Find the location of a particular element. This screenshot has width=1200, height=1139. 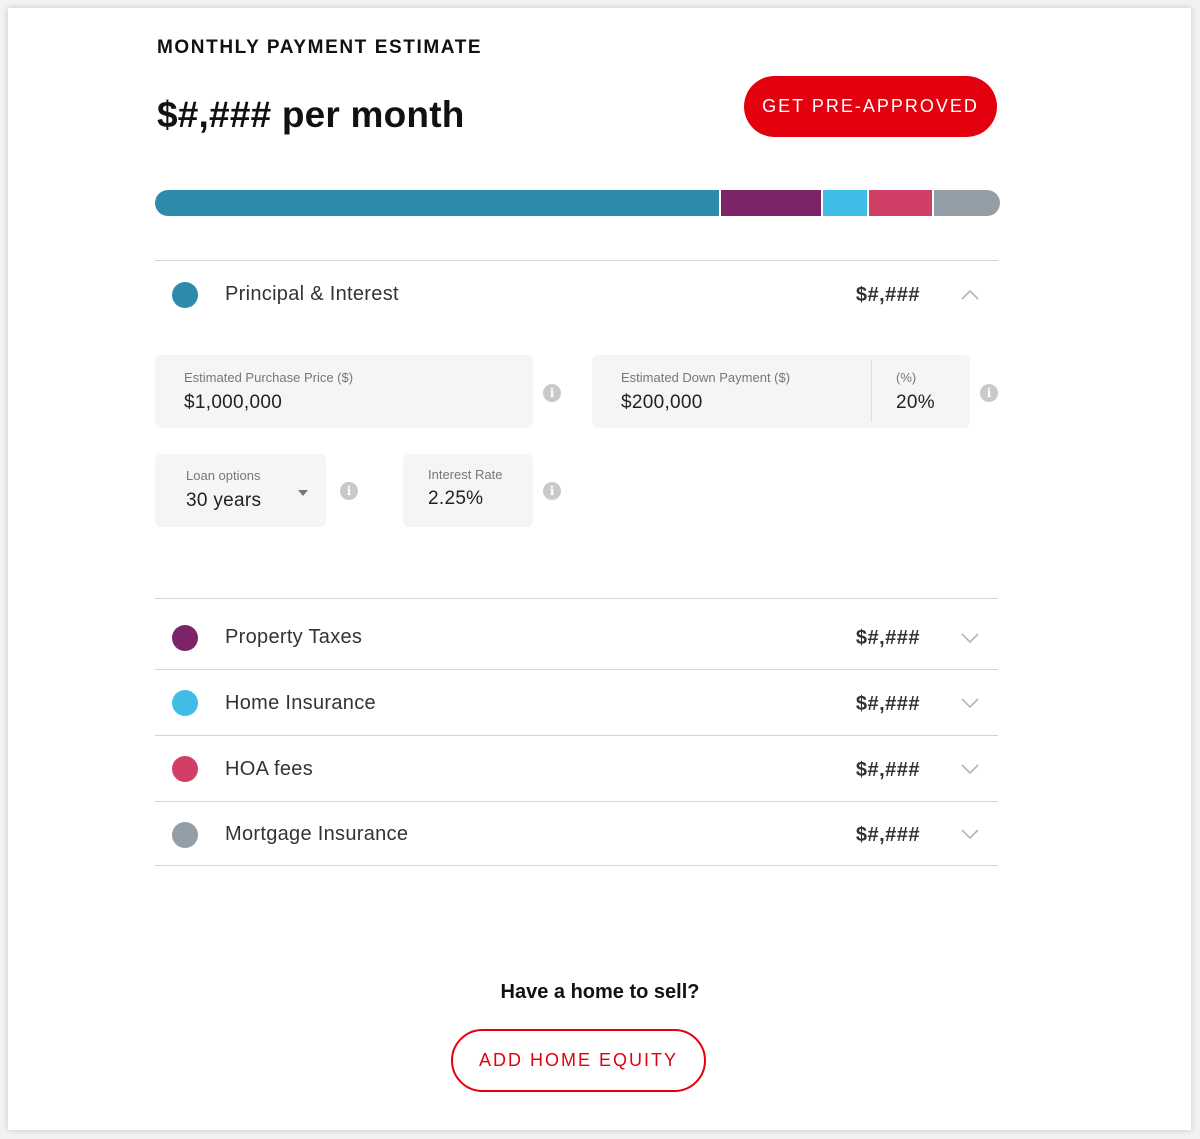

property-taxes-label: Property Taxes is located at coordinates (294, 637).